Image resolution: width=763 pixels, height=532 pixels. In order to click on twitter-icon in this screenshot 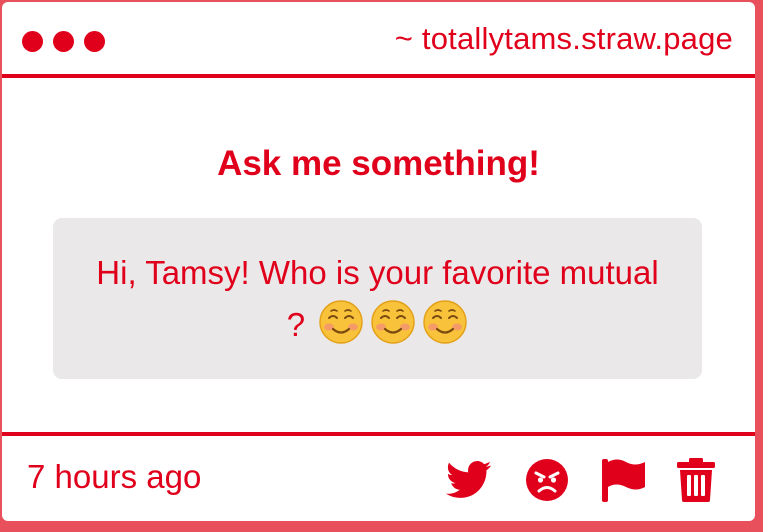, I will do `click(469, 479)`.